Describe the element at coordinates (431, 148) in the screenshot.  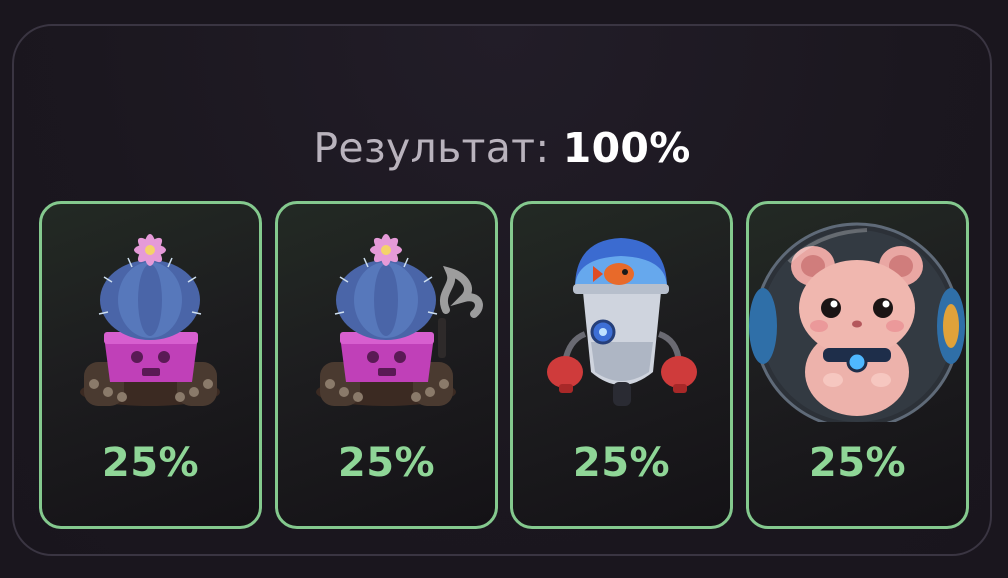
I see `result-label: Результат:` at that location.